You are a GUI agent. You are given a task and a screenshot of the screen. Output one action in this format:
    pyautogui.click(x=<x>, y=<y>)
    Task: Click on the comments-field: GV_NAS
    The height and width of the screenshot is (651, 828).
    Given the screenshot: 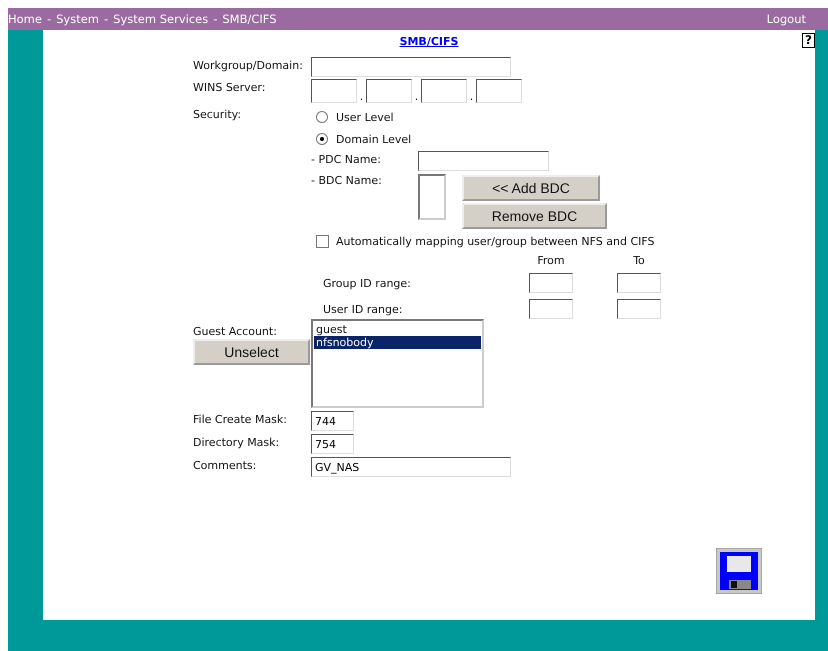 What is the action you would take?
    pyautogui.click(x=411, y=467)
    